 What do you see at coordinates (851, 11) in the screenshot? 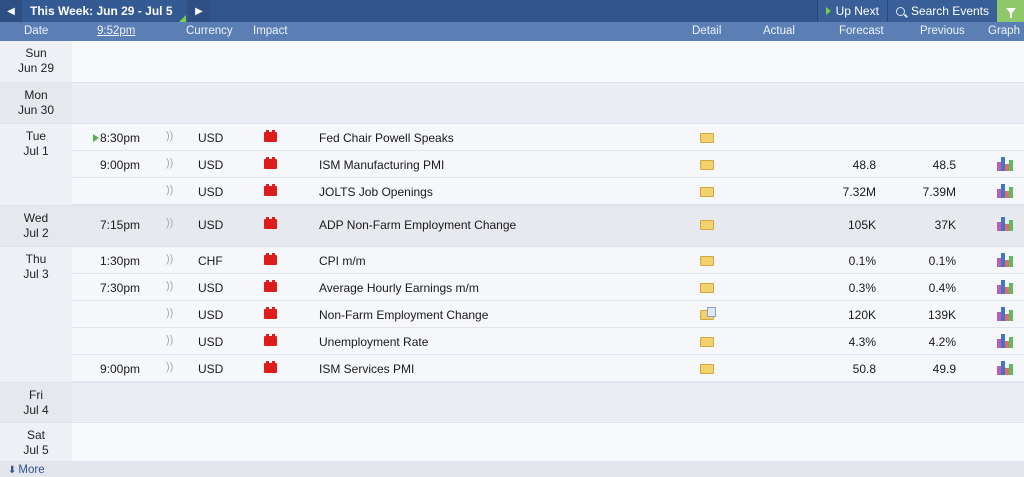
I see `up-next-button: Up Next` at bounding box center [851, 11].